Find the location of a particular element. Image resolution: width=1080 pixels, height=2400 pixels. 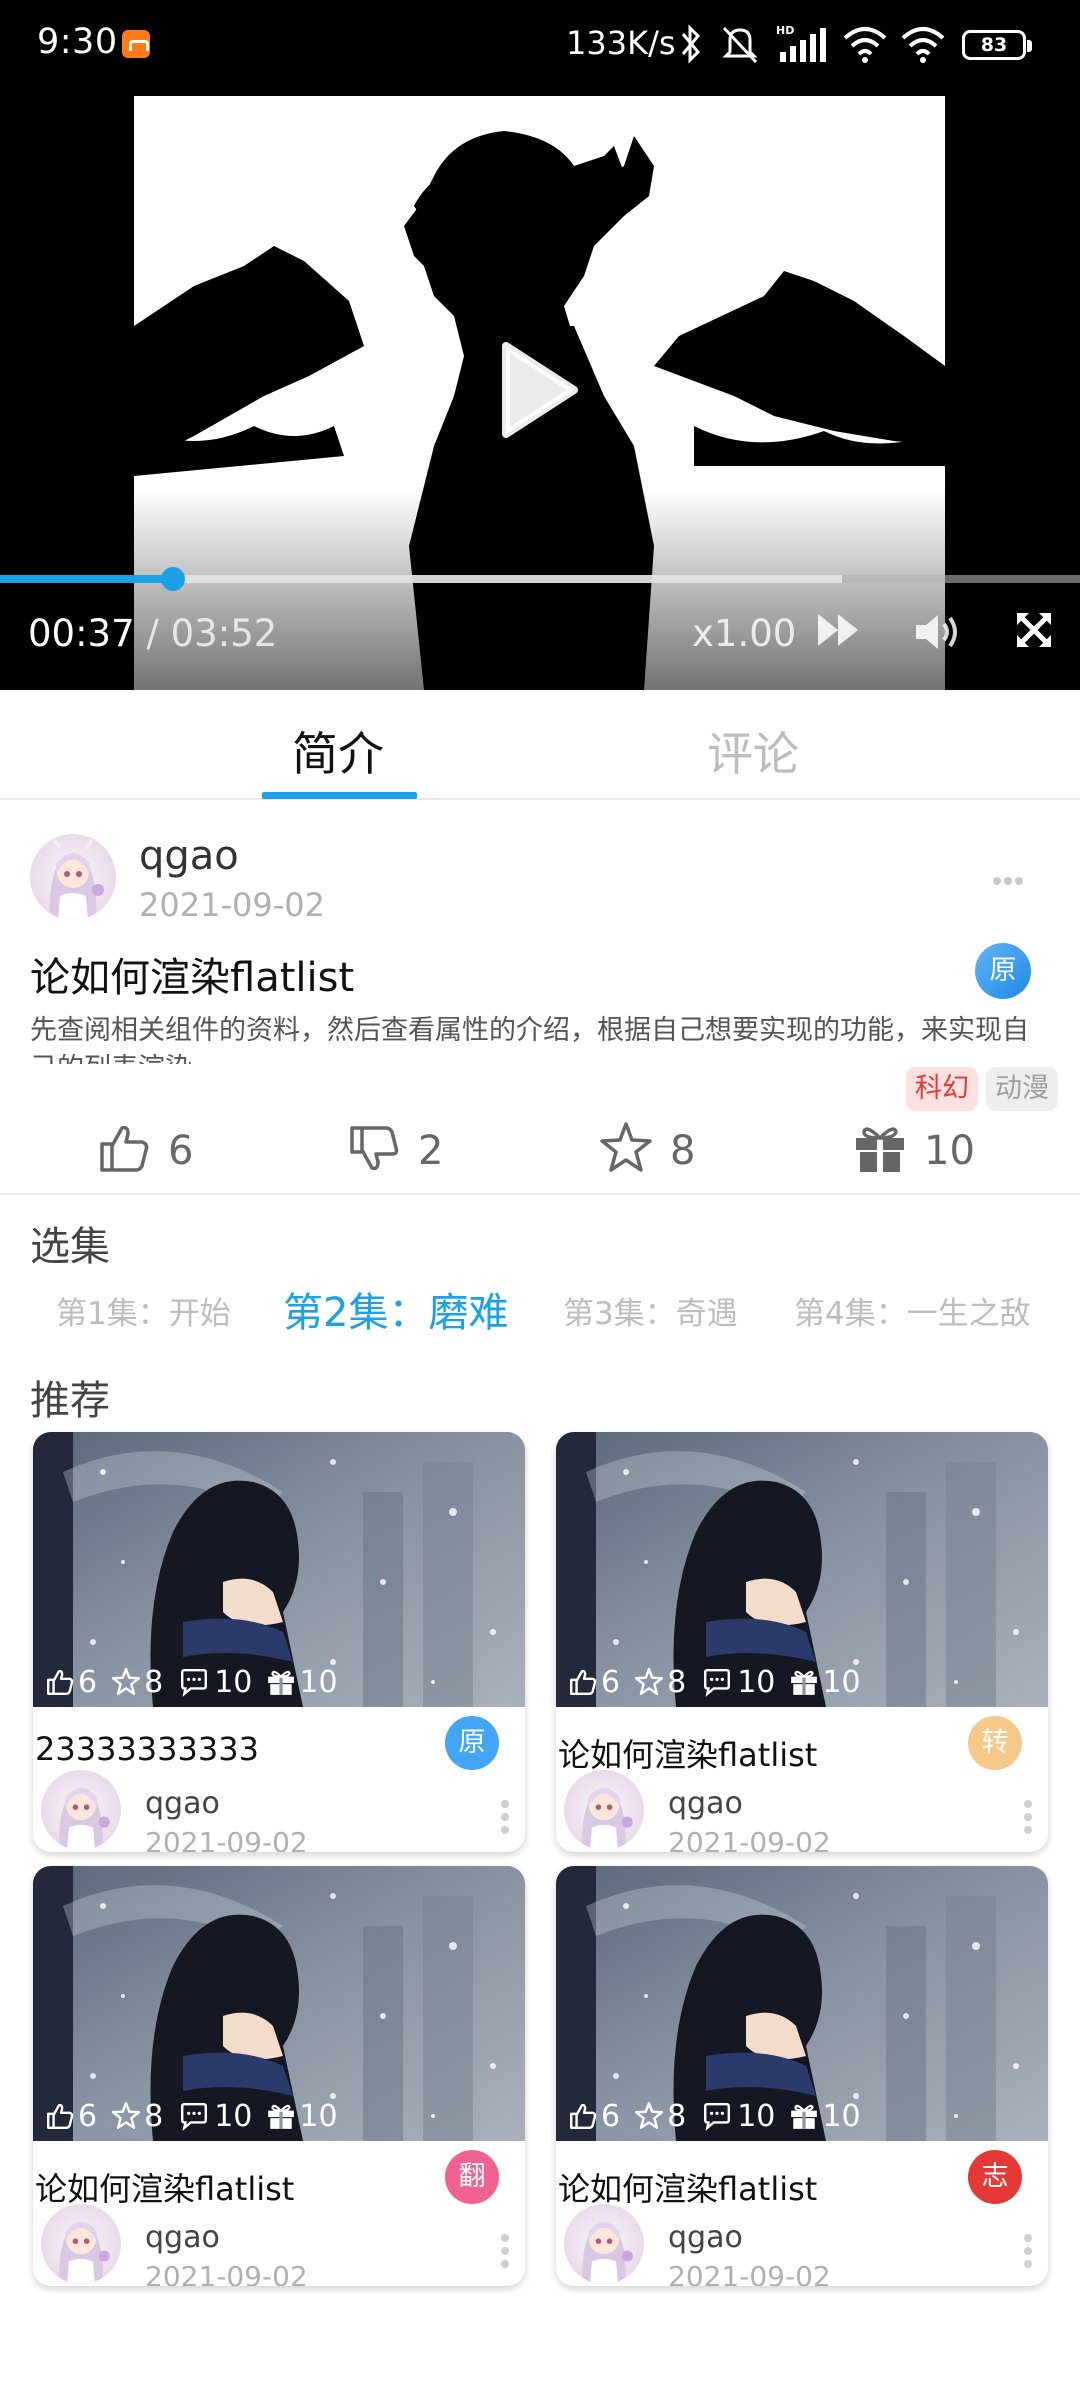

card-type-badge: 转 is located at coordinates (995, 1743).